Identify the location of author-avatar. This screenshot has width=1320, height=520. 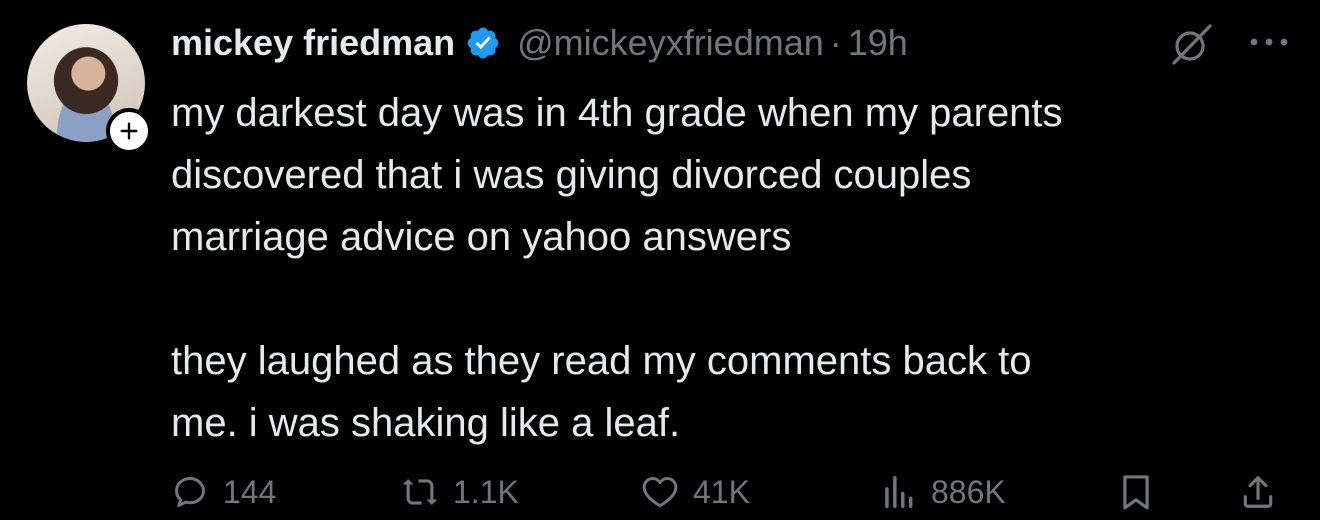
(89, 89).